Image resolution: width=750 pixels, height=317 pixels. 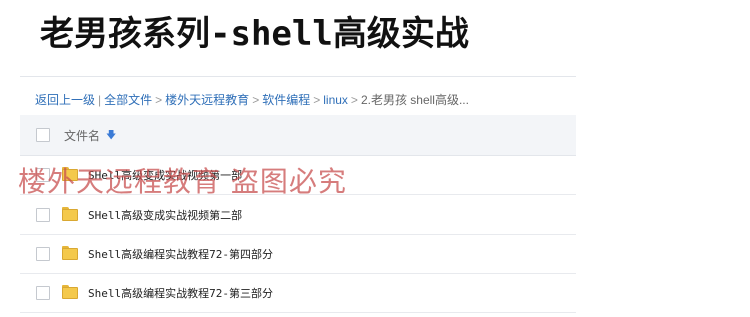 What do you see at coordinates (165, 215) in the screenshot?
I see `file-name: SHell高级变成实战视频第二部` at bounding box center [165, 215].